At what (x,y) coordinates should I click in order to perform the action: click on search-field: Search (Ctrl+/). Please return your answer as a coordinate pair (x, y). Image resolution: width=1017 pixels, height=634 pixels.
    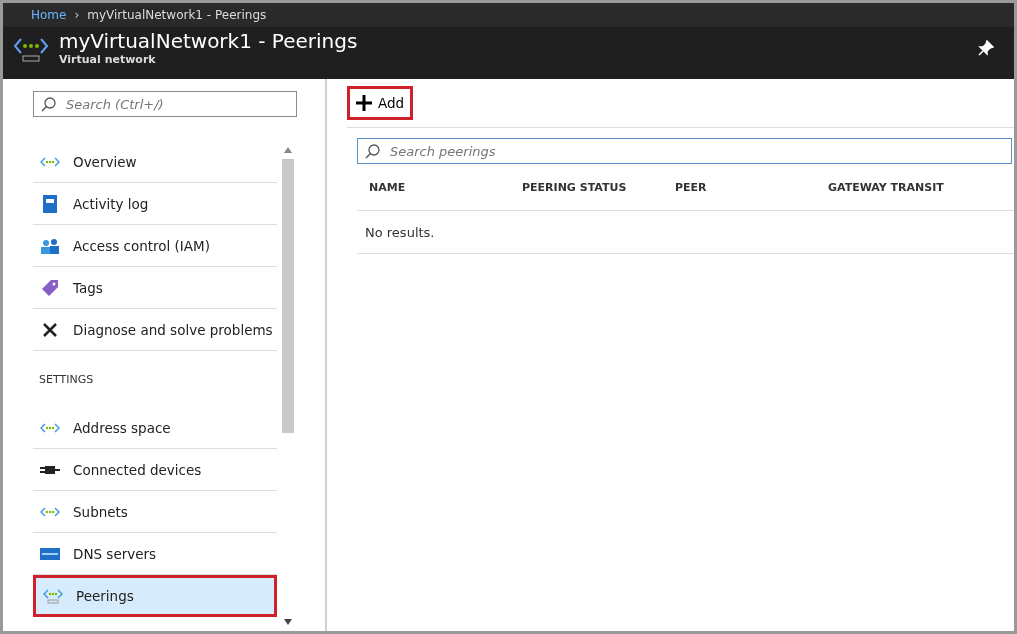
    Looking at the image, I should click on (165, 104).